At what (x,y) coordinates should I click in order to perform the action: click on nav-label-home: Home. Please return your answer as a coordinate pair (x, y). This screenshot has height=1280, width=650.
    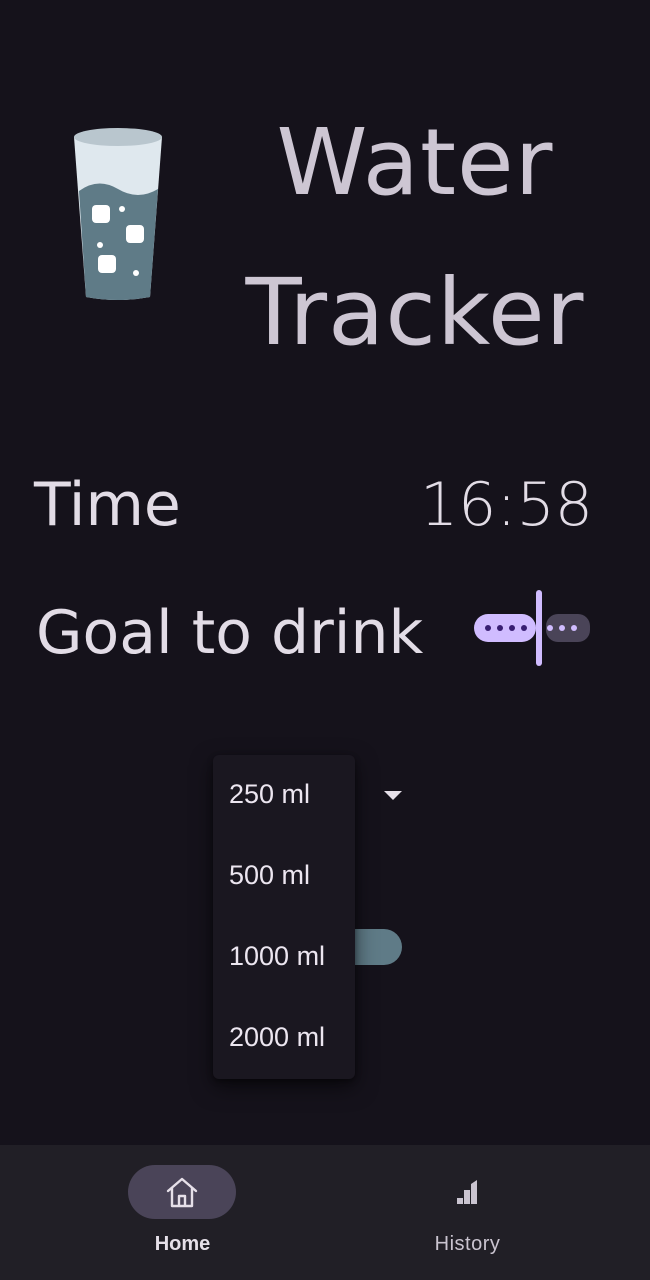
    Looking at the image, I should click on (182, 1244).